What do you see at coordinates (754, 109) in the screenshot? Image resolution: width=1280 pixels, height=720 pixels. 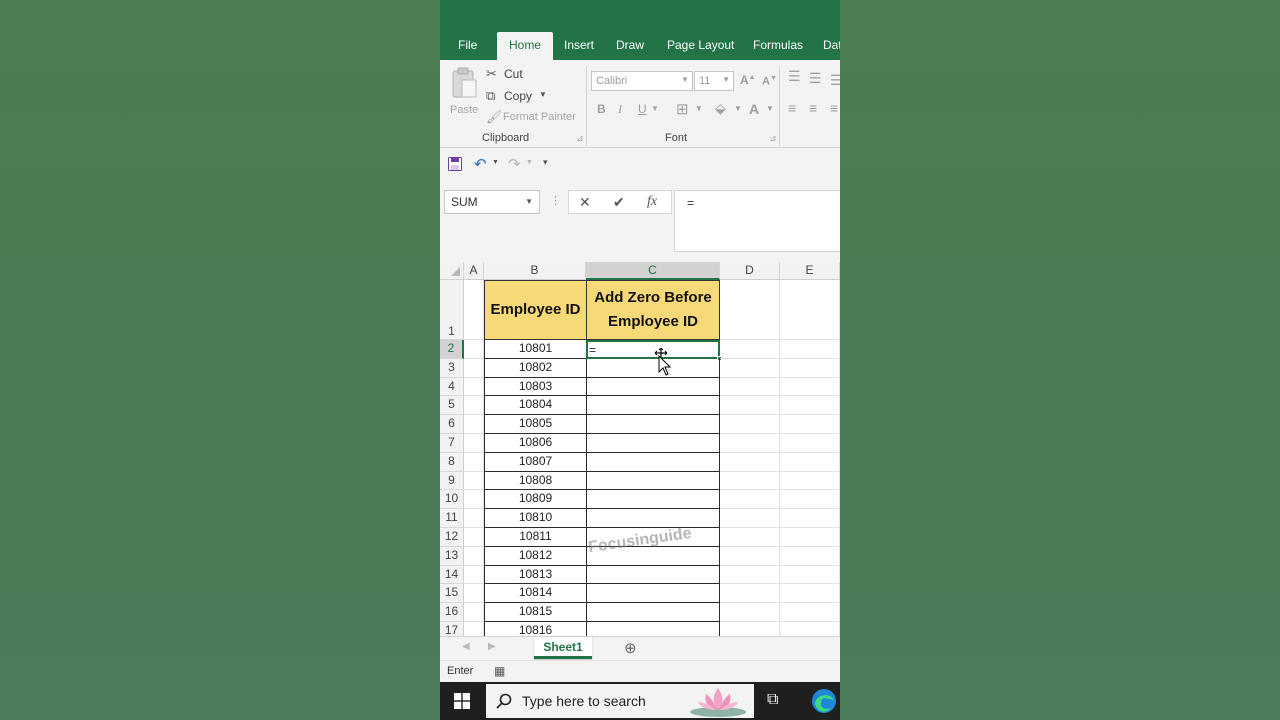 I see `font-color-icon: A` at bounding box center [754, 109].